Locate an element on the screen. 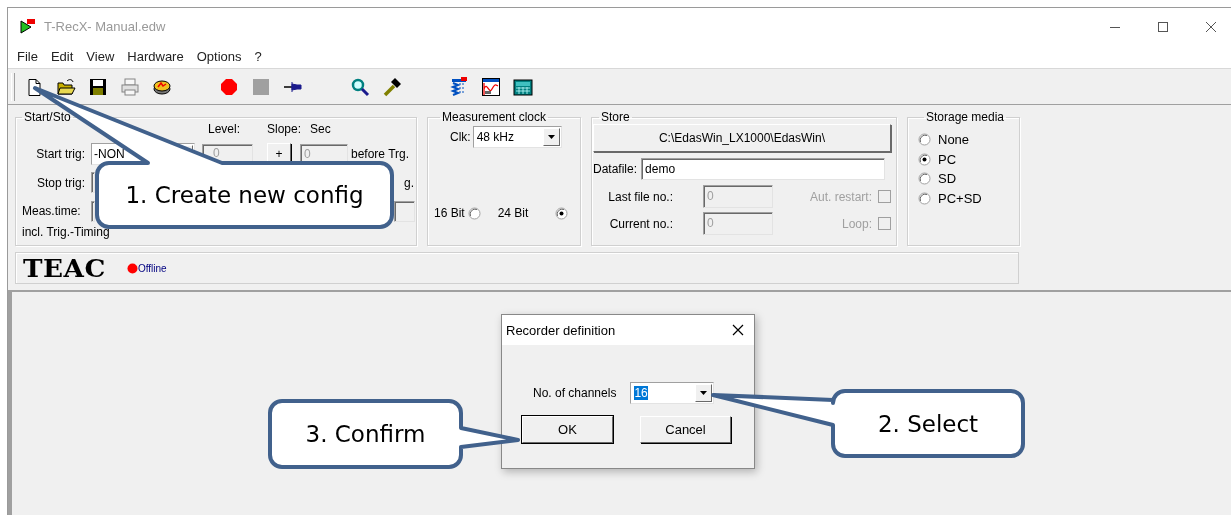 This screenshot has width=1231, height=515. ok-button: OK is located at coordinates (567, 429).